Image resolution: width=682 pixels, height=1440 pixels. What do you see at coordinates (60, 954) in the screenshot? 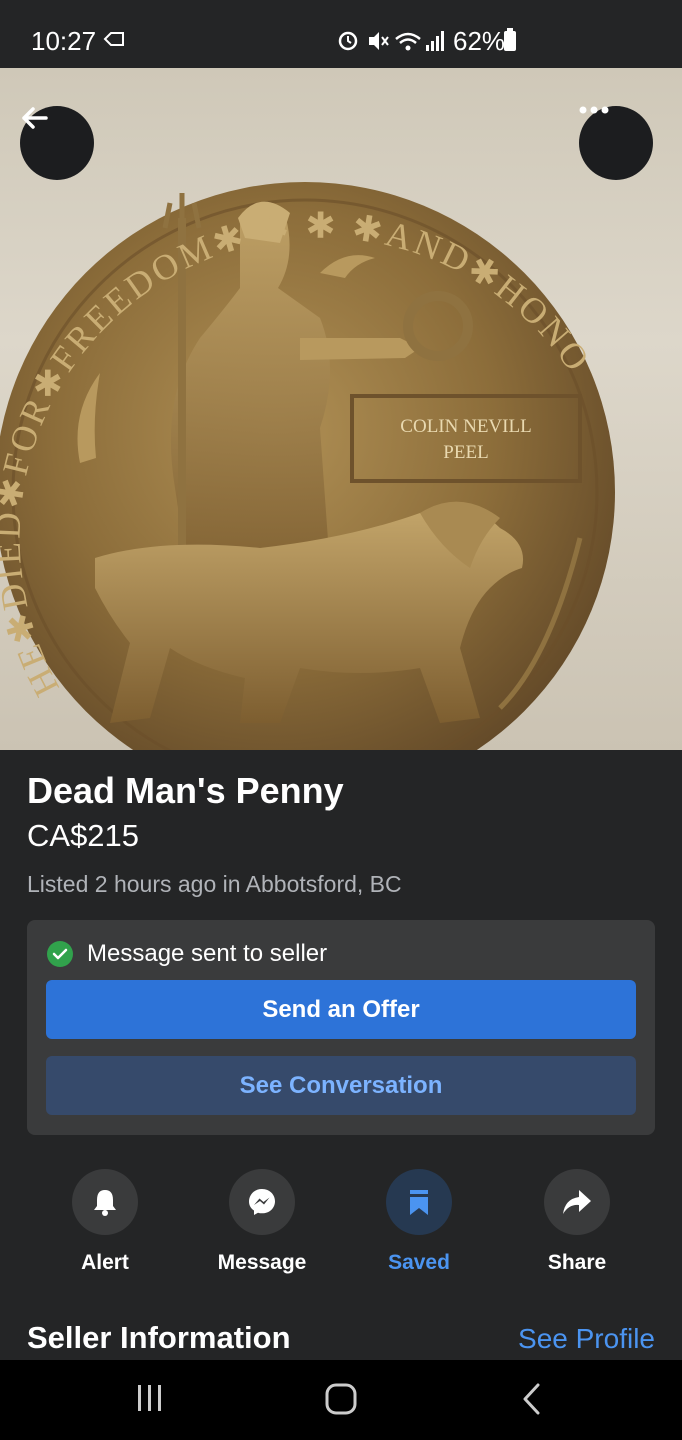
I see `check-circle-icon` at bounding box center [60, 954].